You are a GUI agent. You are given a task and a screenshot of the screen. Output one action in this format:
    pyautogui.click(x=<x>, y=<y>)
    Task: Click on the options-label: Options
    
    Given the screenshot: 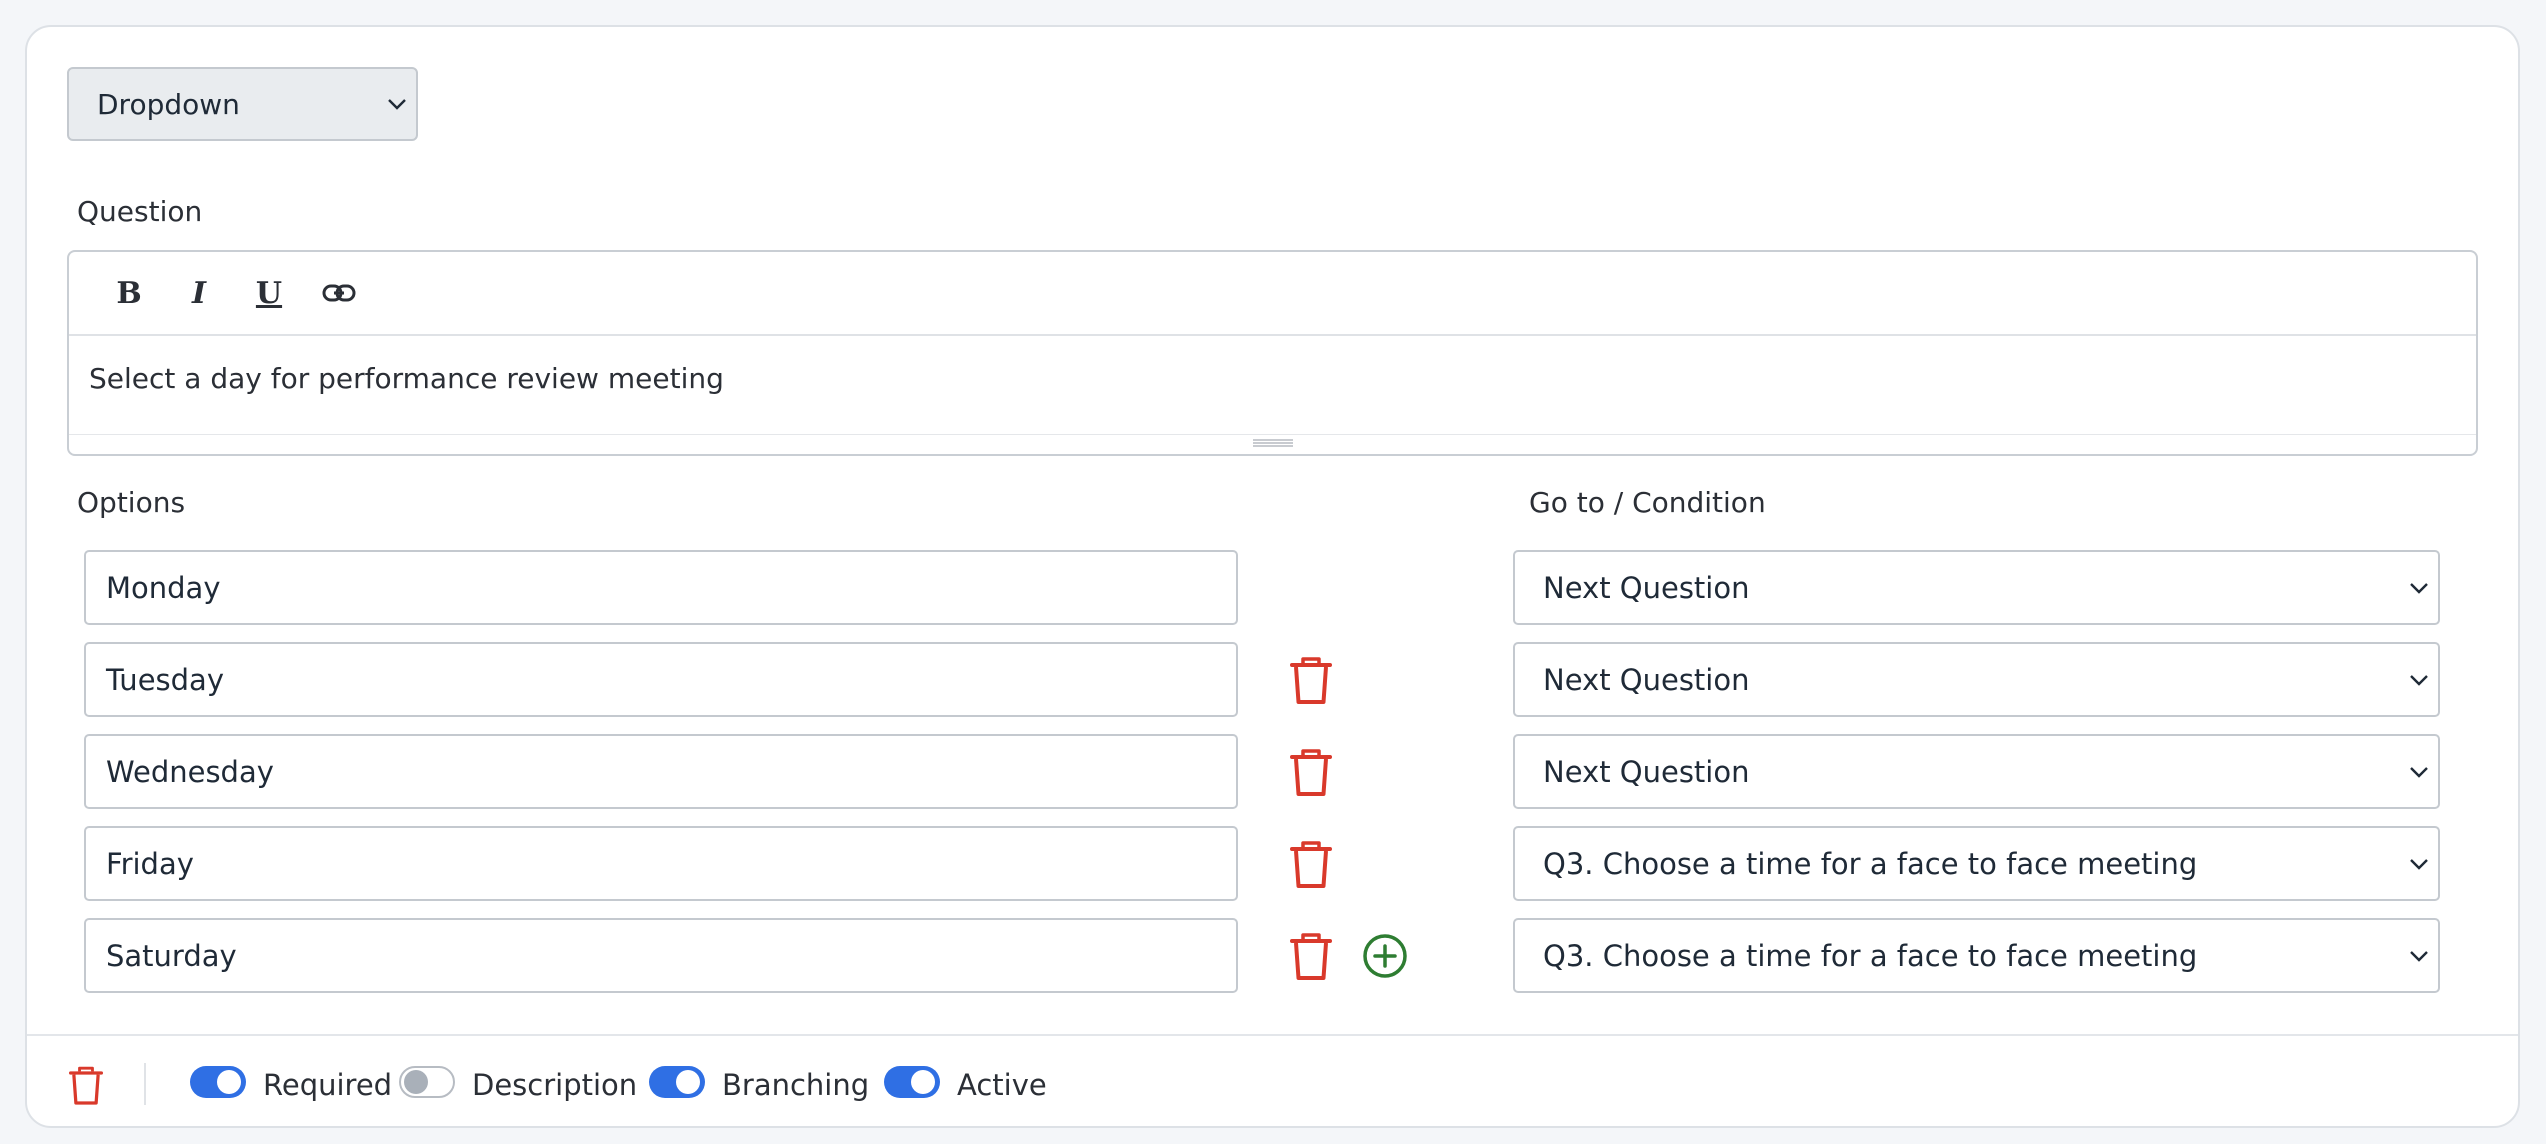 What is the action you would take?
    pyautogui.click(x=131, y=502)
    